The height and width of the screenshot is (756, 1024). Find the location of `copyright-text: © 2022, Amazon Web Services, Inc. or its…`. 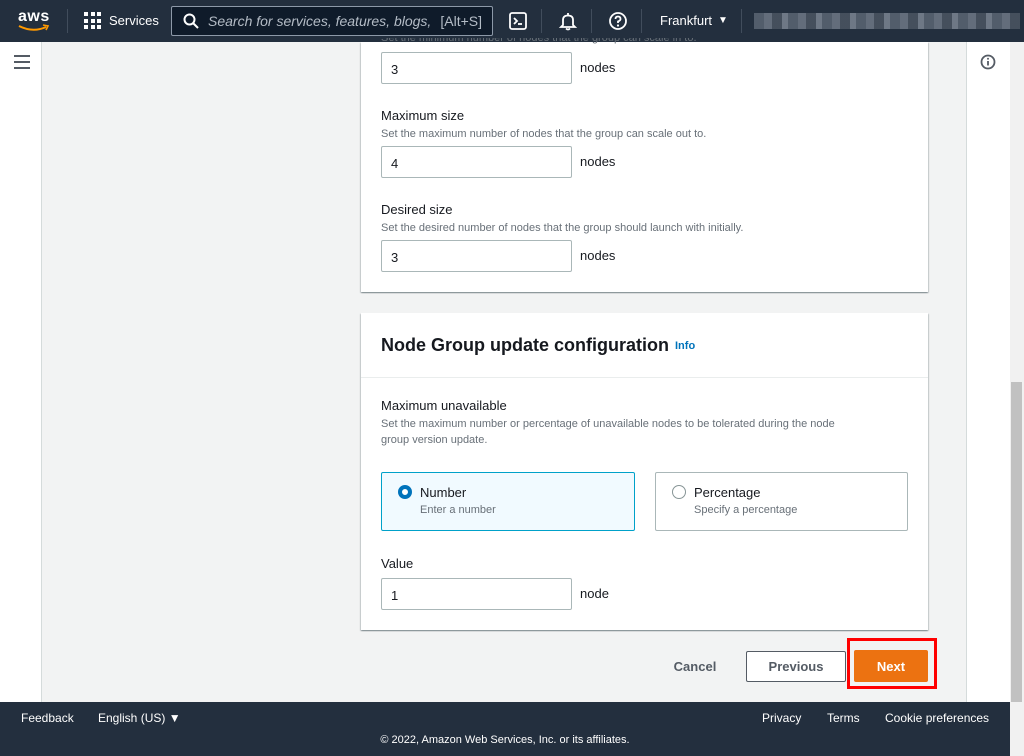

copyright-text: © 2022, Amazon Web Services, Inc. or its… is located at coordinates (505, 740).